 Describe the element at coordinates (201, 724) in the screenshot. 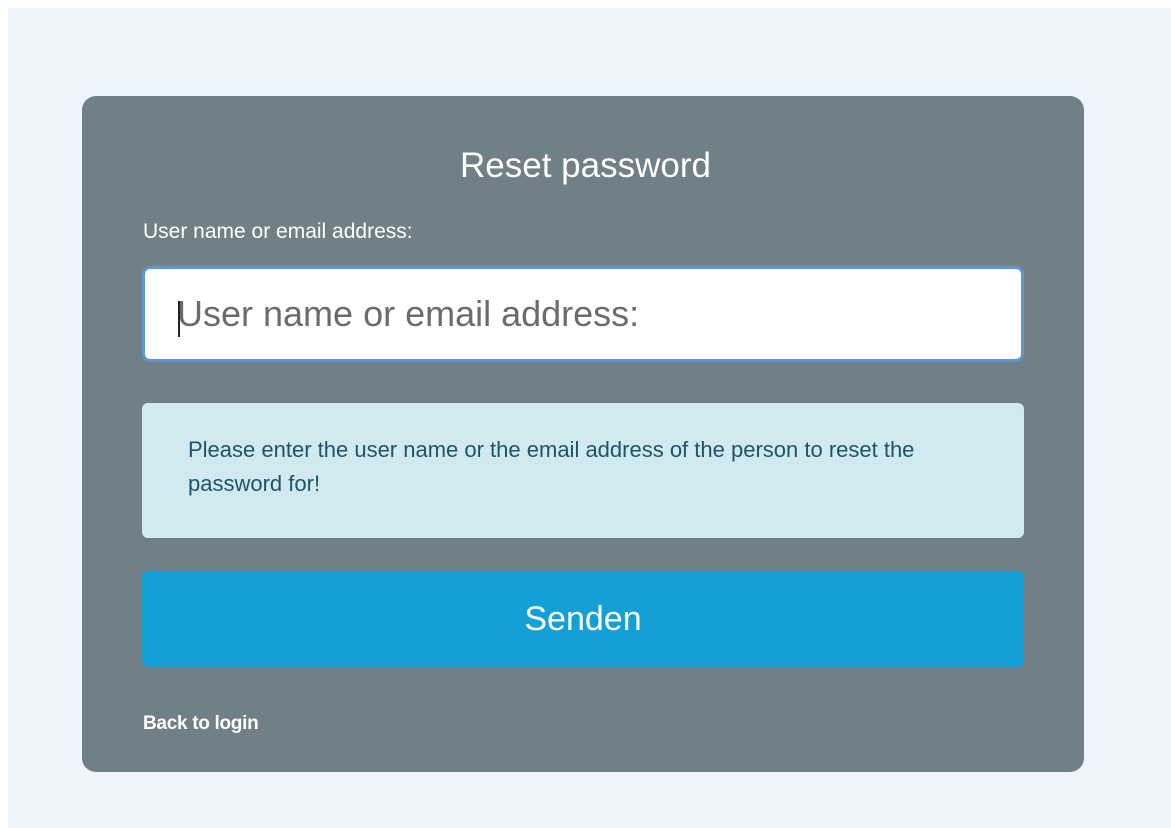

I see `back-to-login-link: Back to login` at that location.